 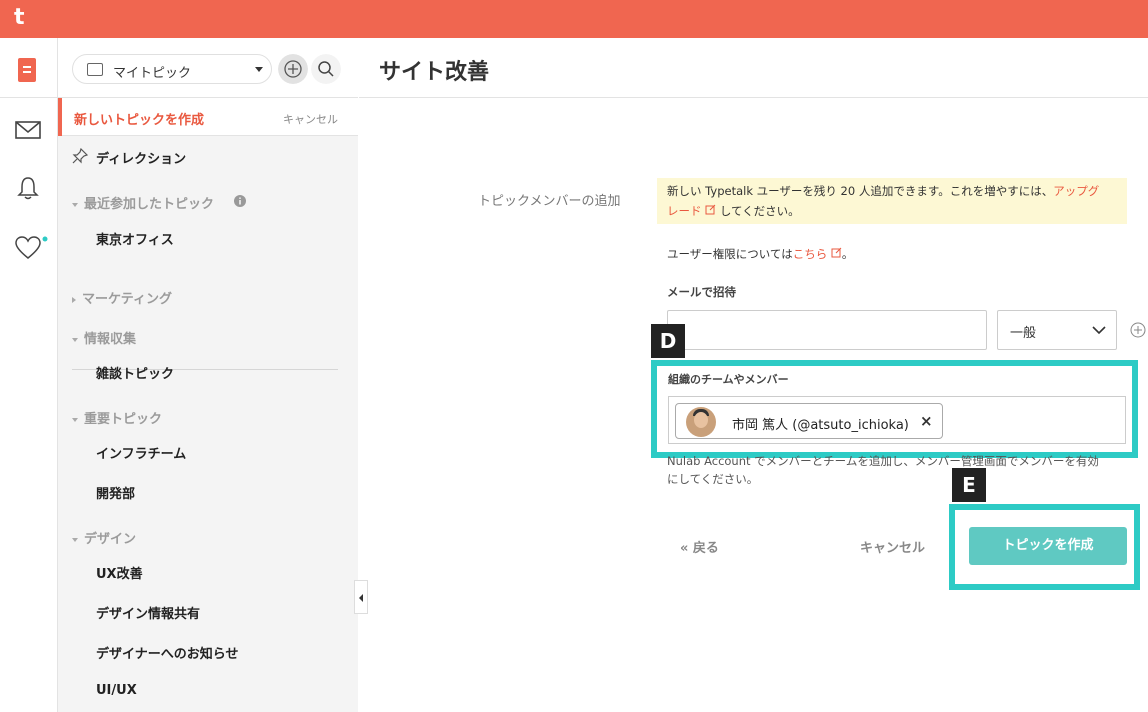 I want to click on sidebar-item-uiux: UI/UX, so click(x=116, y=690).